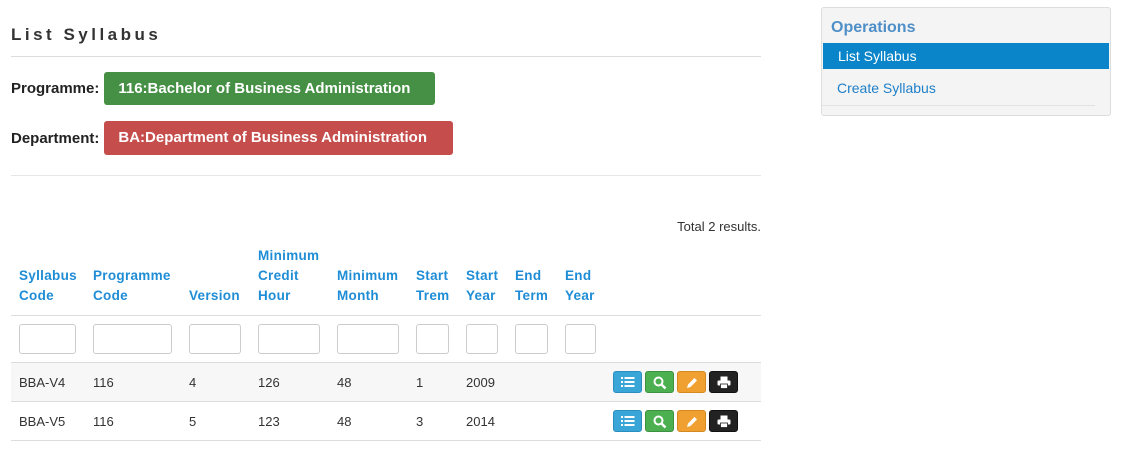  I want to click on cell-version: 4, so click(215, 382).